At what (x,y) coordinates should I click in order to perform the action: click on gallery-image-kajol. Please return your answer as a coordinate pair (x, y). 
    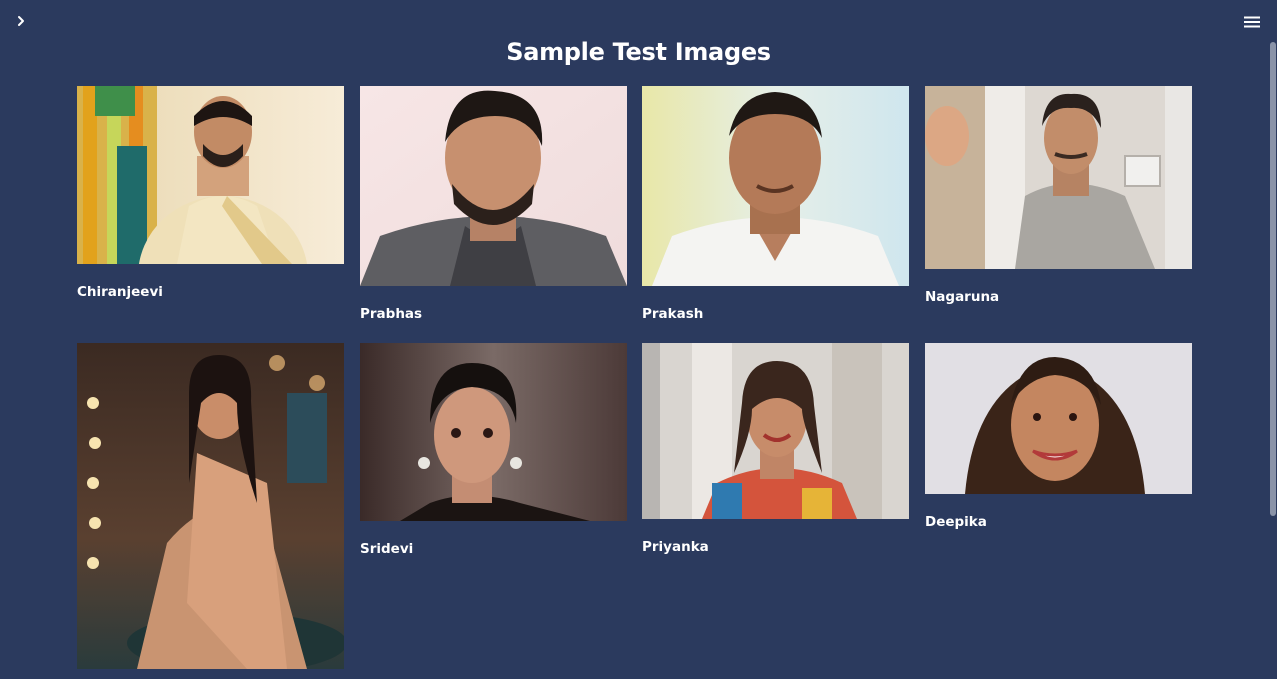
    Looking at the image, I should click on (210, 506).